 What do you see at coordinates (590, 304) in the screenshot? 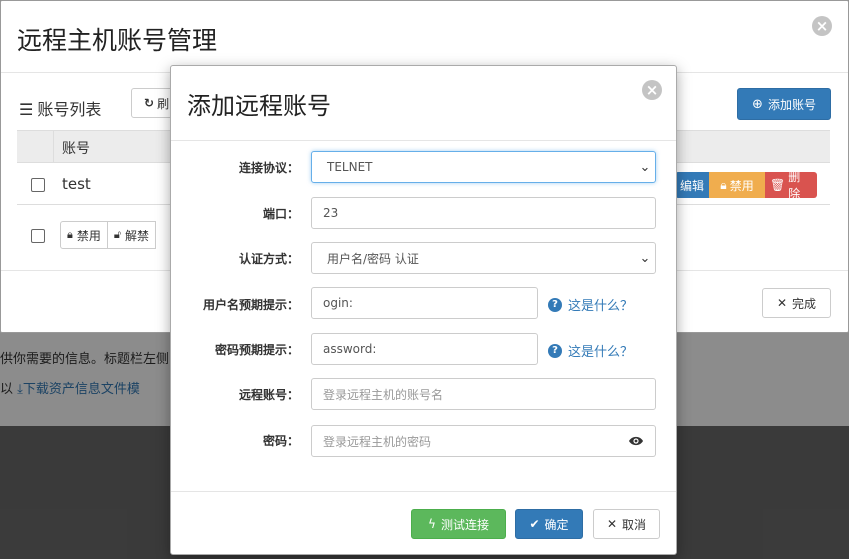
I see `username-prompt-help-link: ? 这是什么？` at bounding box center [590, 304].